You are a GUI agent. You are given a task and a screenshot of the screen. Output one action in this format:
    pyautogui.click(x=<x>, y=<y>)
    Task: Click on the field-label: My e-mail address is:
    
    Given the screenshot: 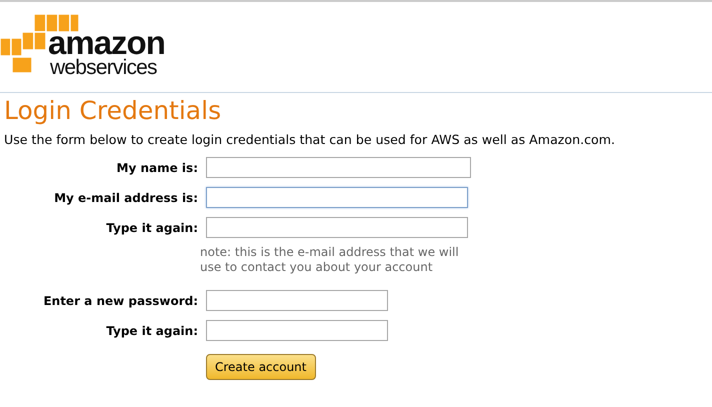 What is the action you would take?
    pyautogui.click(x=125, y=197)
    